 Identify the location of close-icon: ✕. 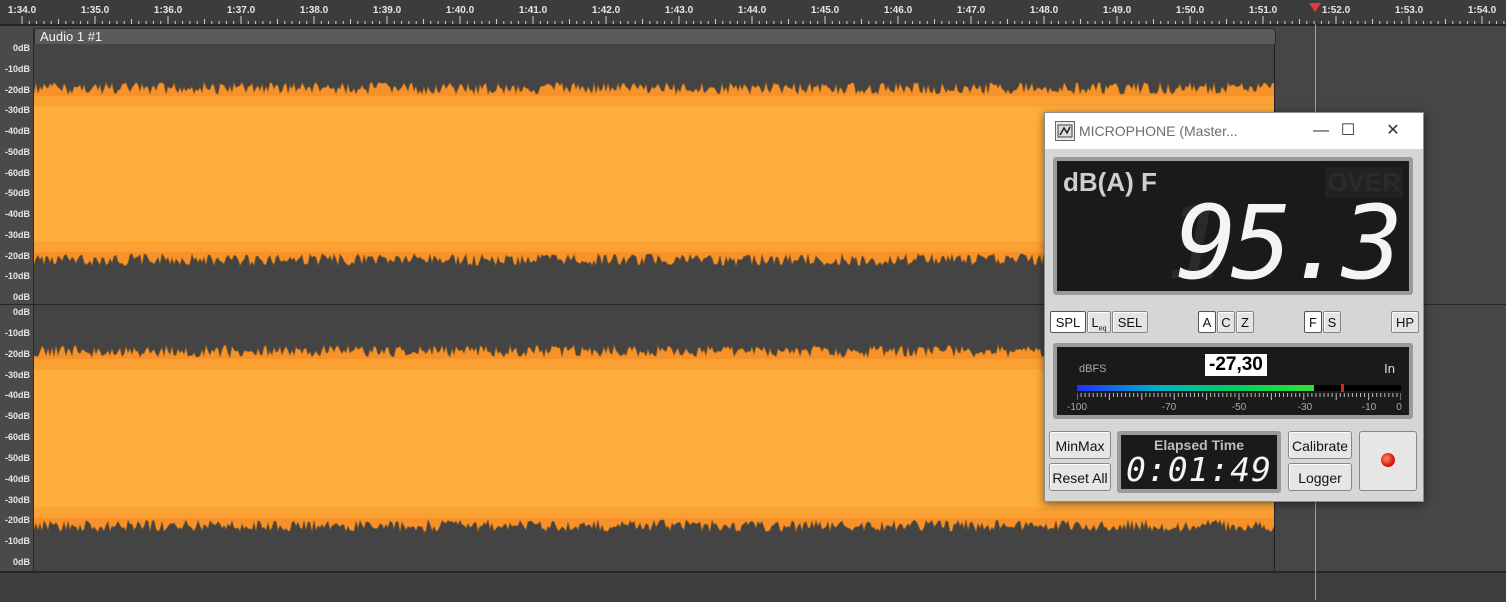
(1393, 130).